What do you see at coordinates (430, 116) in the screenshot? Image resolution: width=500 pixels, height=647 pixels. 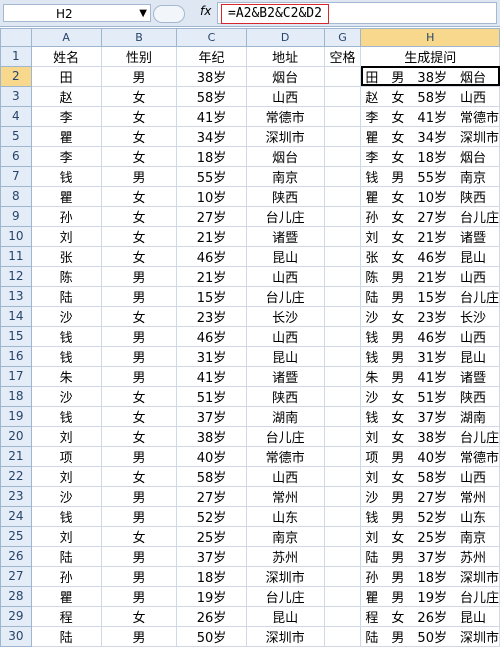 I see `cell-generated: 李 女 41岁 常德市` at bounding box center [430, 116].